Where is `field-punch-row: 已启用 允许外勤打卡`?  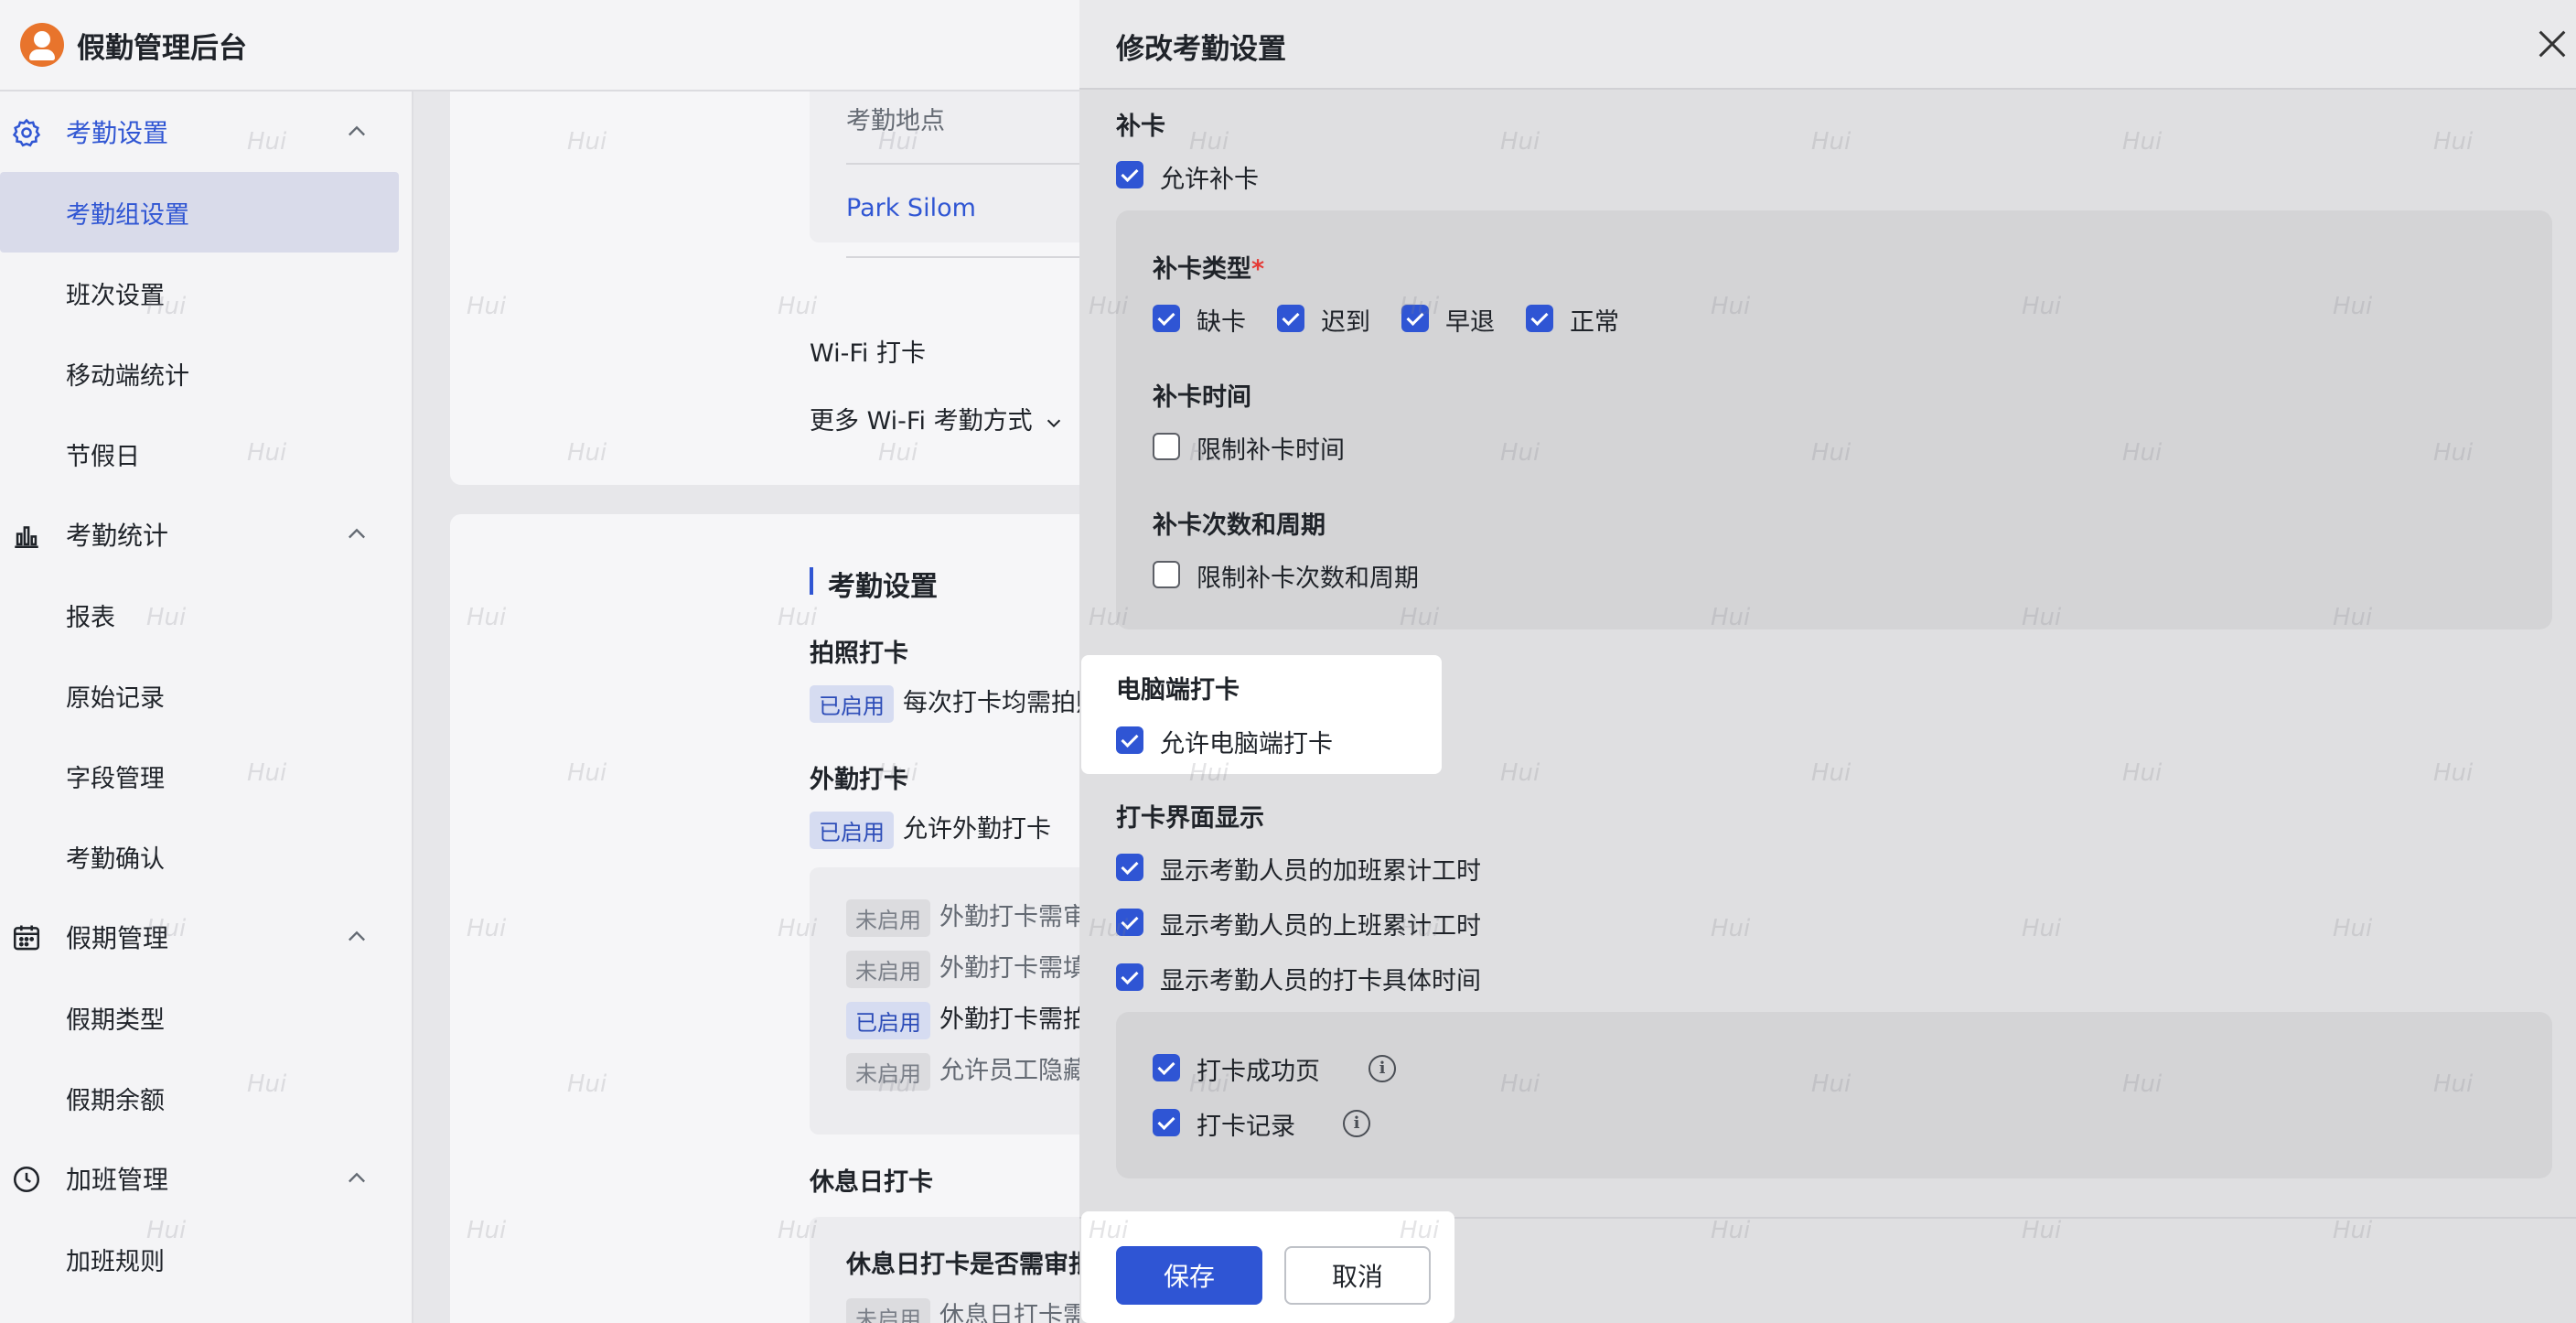 field-punch-row: 已启用 允许外勤打卡 is located at coordinates (931, 829).